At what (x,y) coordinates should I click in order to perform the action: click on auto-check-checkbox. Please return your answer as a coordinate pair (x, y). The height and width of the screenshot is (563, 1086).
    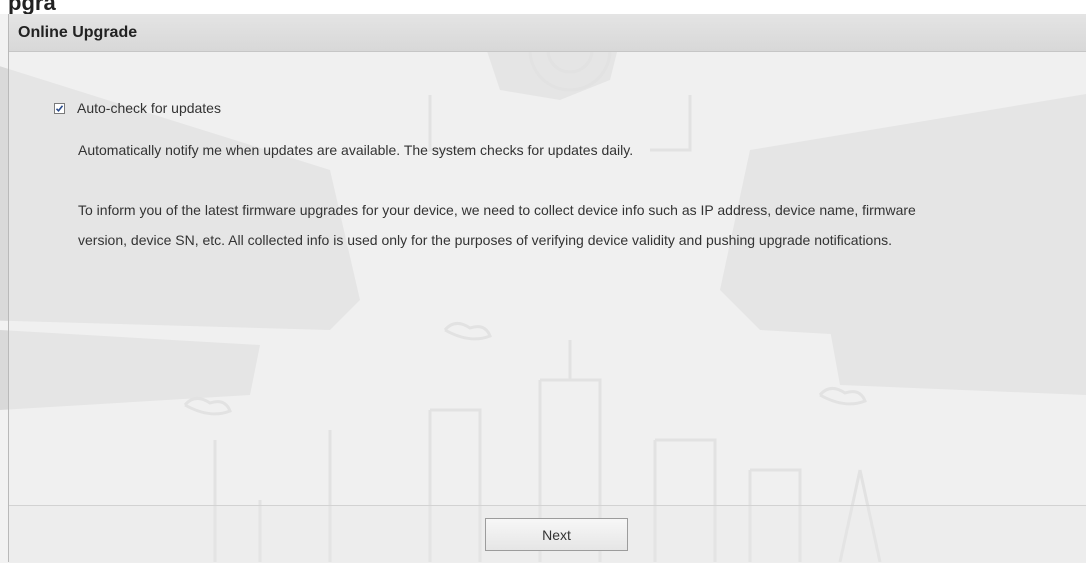
    Looking at the image, I should click on (59, 108).